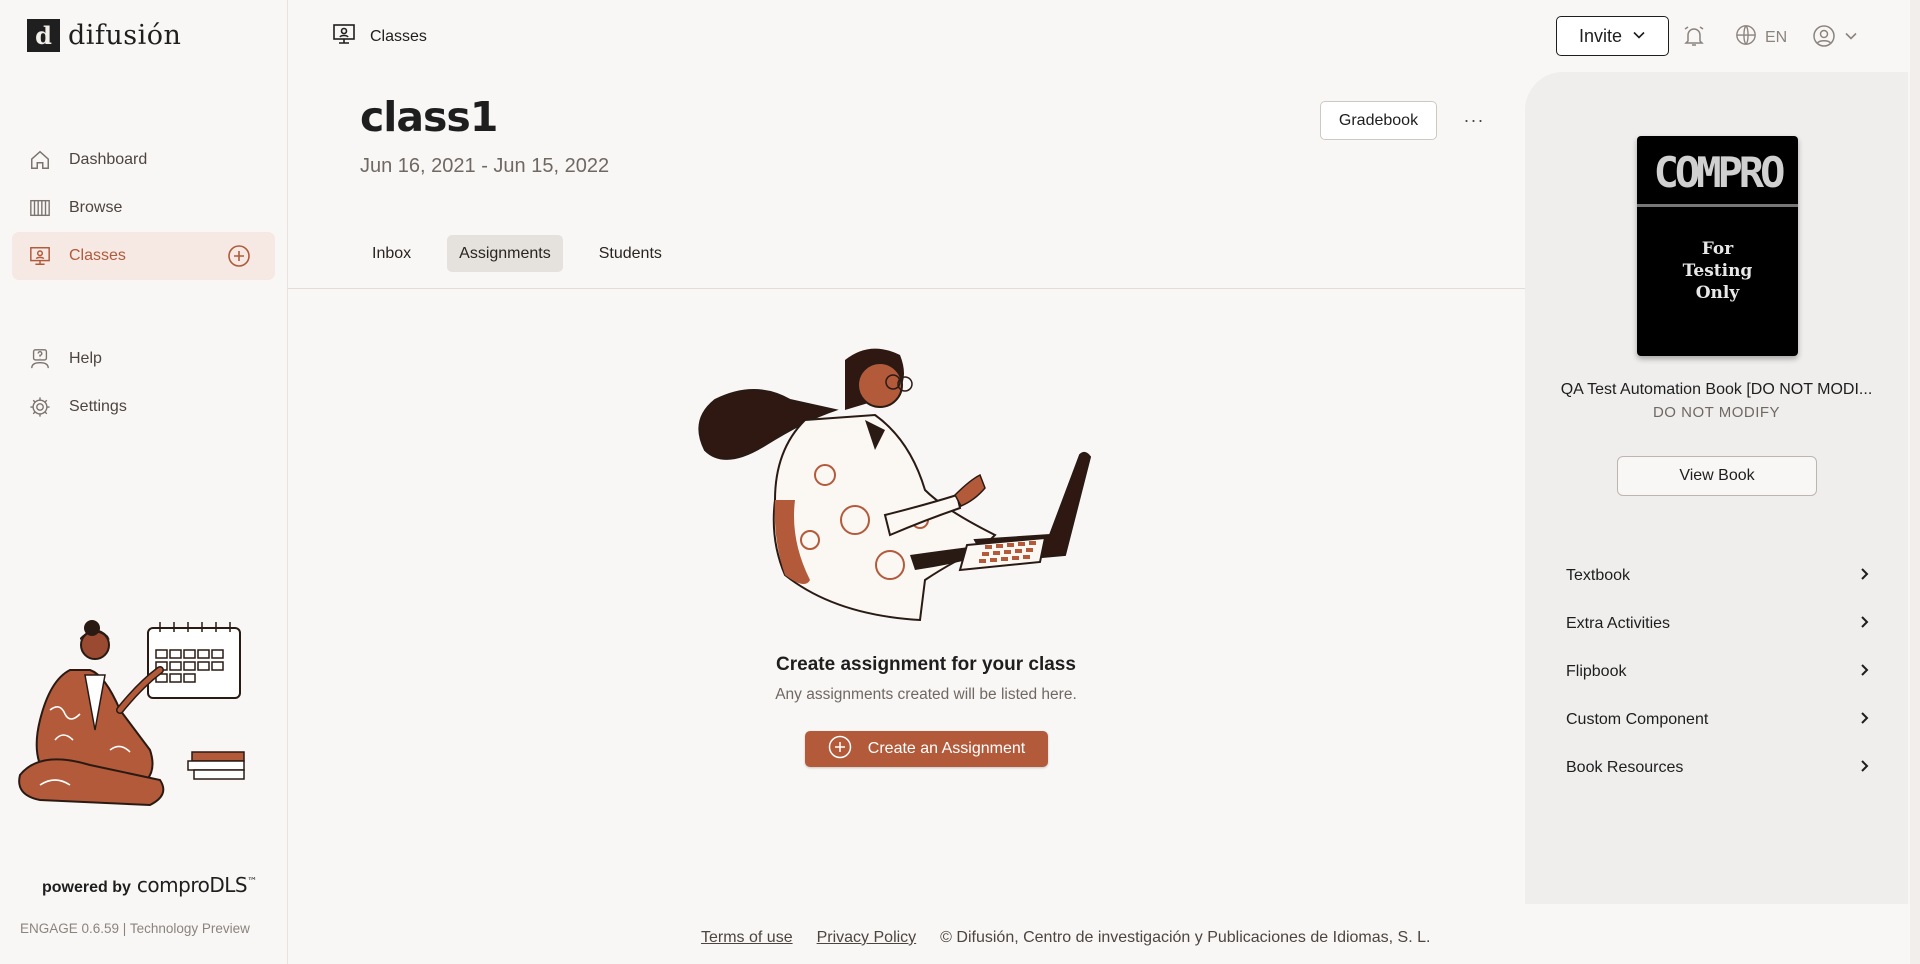 Image resolution: width=1920 pixels, height=964 pixels. Describe the element at coordinates (43, 35) in the screenshot. I see `logo-mark: d` at that location.